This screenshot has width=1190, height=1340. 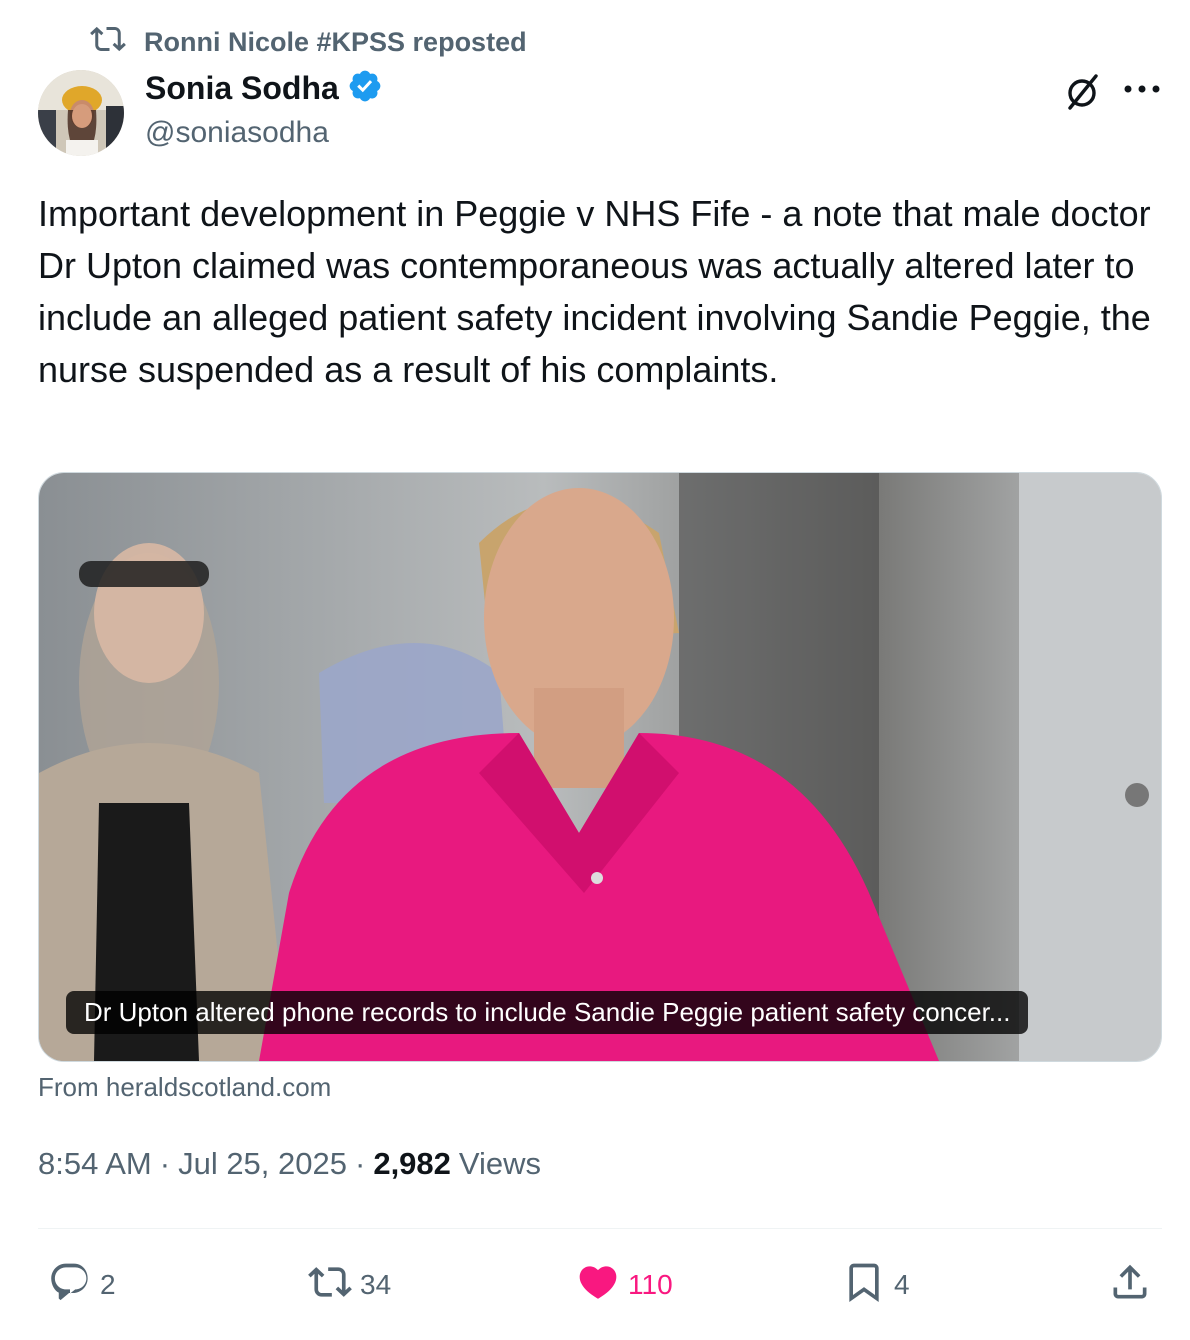 I want to click on share-icon, so click(x=1130, y=1285).